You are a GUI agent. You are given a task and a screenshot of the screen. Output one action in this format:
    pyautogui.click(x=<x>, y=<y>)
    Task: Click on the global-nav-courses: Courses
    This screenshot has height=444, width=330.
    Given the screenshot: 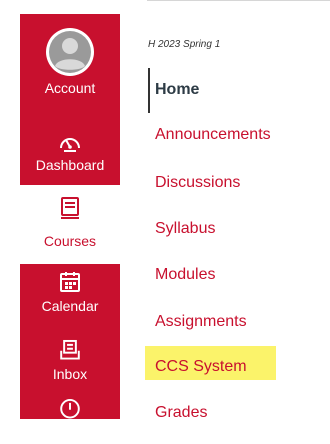 What is the action you would take?
    pyautogui.click(x=70, y=224)
    